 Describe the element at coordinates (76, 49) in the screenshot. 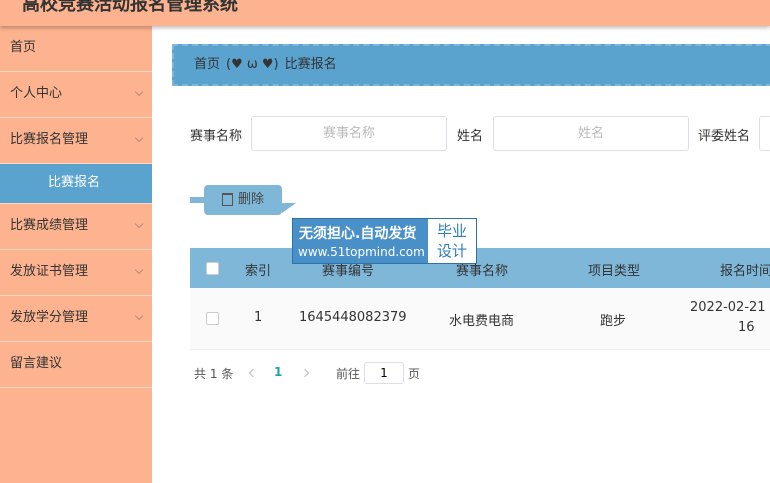

I see `sidebar-item-home: 首页` at that location.